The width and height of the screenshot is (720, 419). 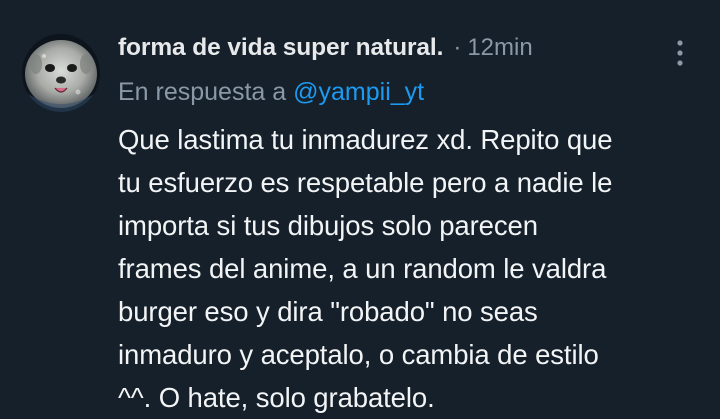 I want to click on author-avatar, so click(x=61, y=73).